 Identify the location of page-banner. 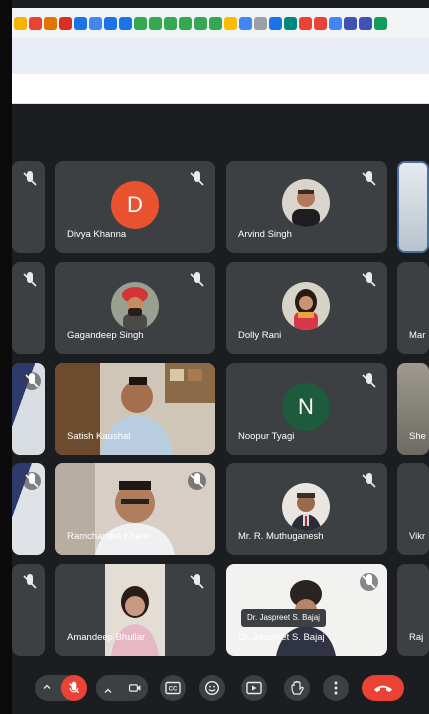
(220, 89).